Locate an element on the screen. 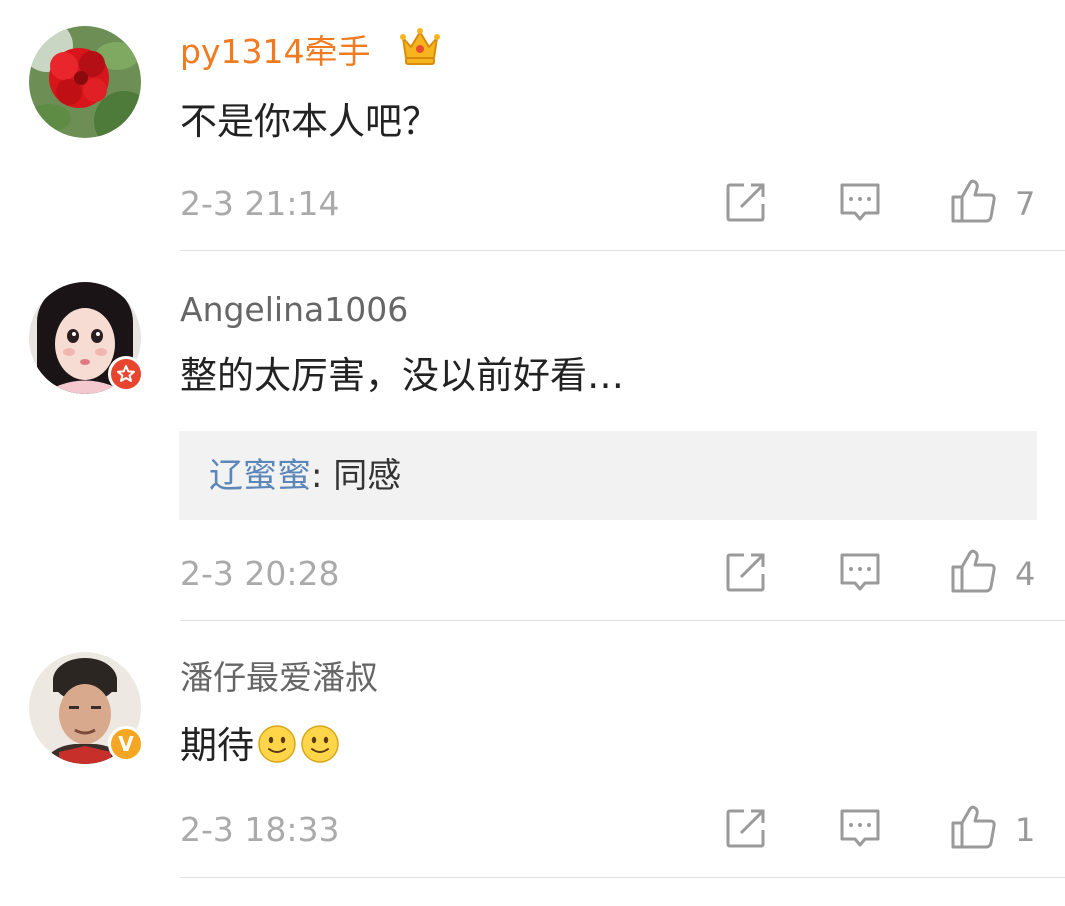  username: 潘仔最爱潘叔 is located at coordinates (279, 678).